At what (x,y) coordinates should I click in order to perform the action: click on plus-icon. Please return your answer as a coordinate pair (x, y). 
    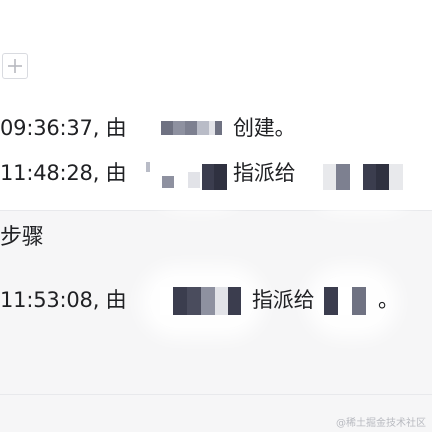
    Looking at the image, I should click on (15, 66).